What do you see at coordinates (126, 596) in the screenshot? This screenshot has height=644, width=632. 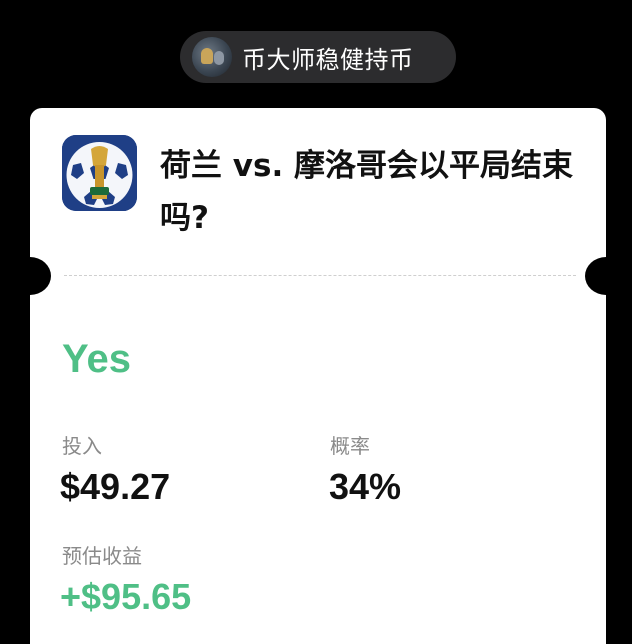 I see `payout-value: +$95.65` at bounding box center [126, 596].